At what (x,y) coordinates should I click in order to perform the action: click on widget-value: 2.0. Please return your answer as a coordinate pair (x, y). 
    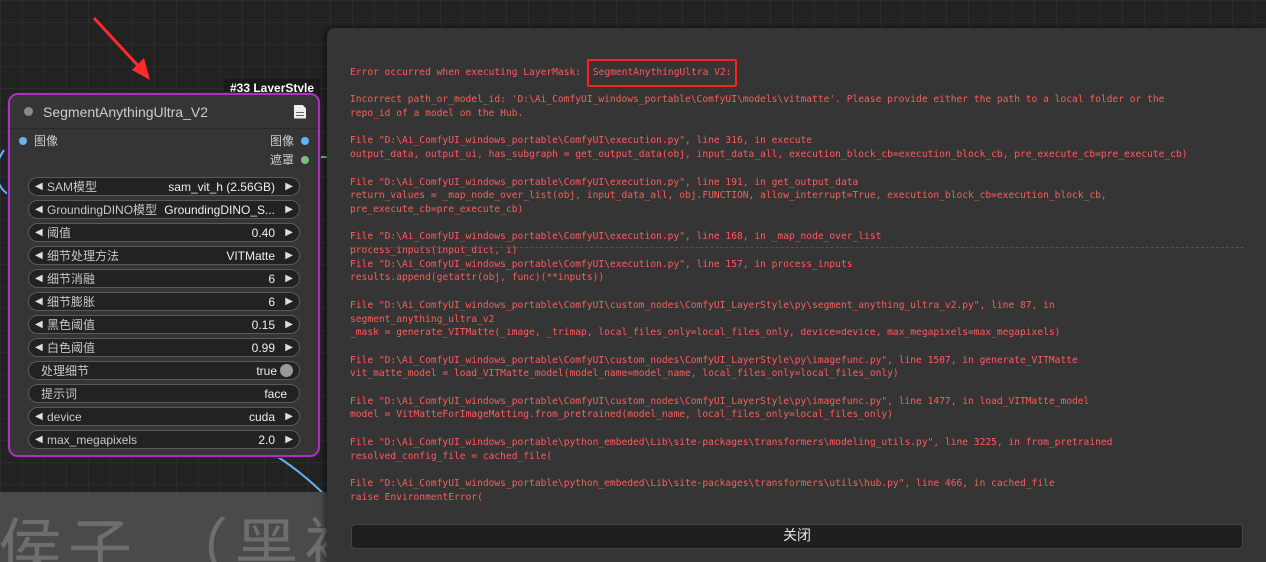
    Looking at the image, I should click on (266, 439).